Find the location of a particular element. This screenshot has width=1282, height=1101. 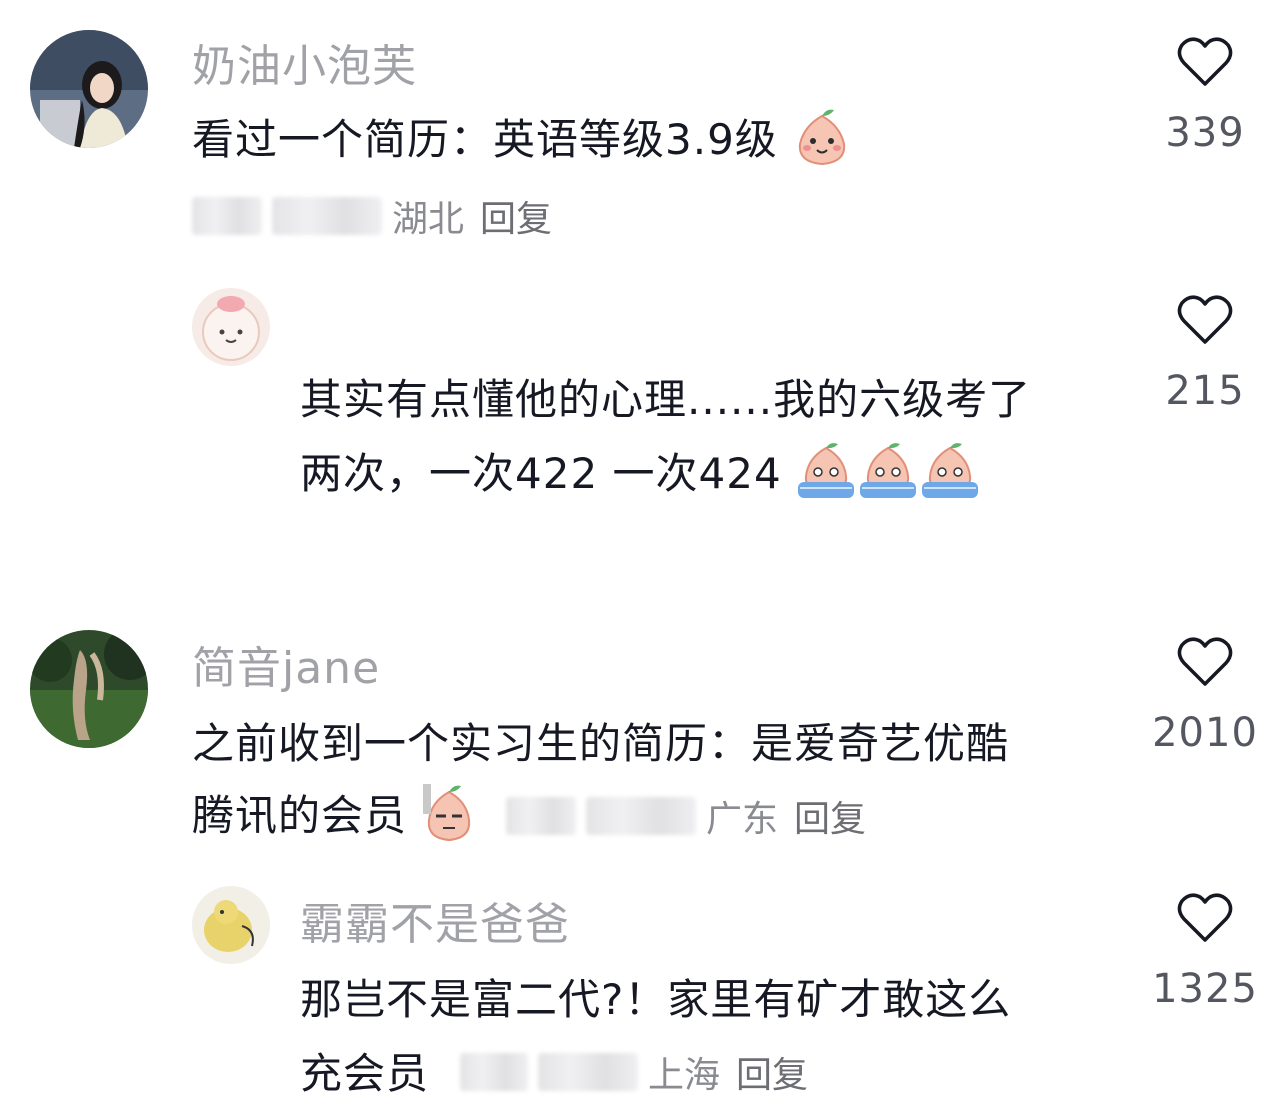

comment-text: 其实有点懂他的心理......我的六级考了 is located at coordinates (666, 399).